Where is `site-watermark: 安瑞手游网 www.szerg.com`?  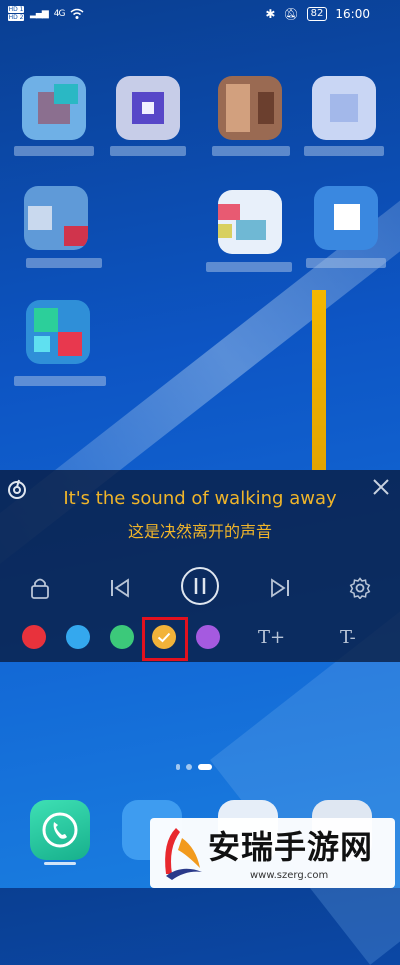
site-watermark: 安瑞手游网 www.szerg.com is located at coordinates (272, 853).